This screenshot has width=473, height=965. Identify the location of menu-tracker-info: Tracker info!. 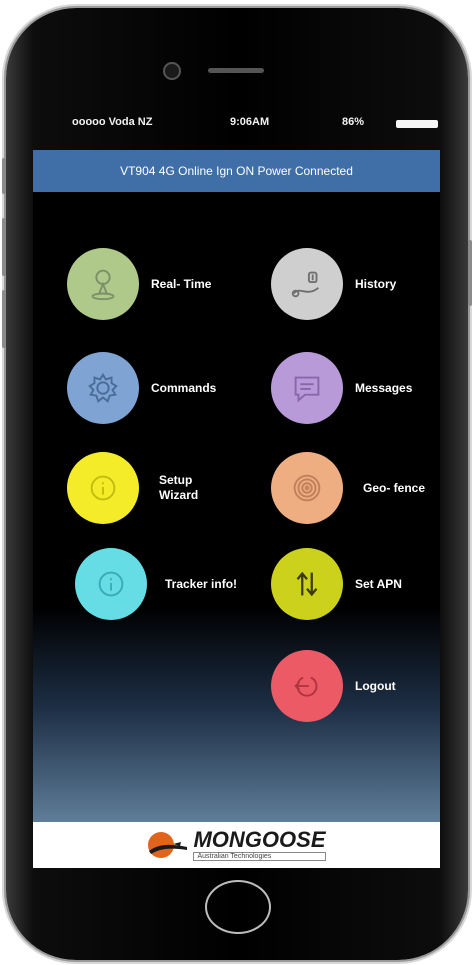
(156, 584).